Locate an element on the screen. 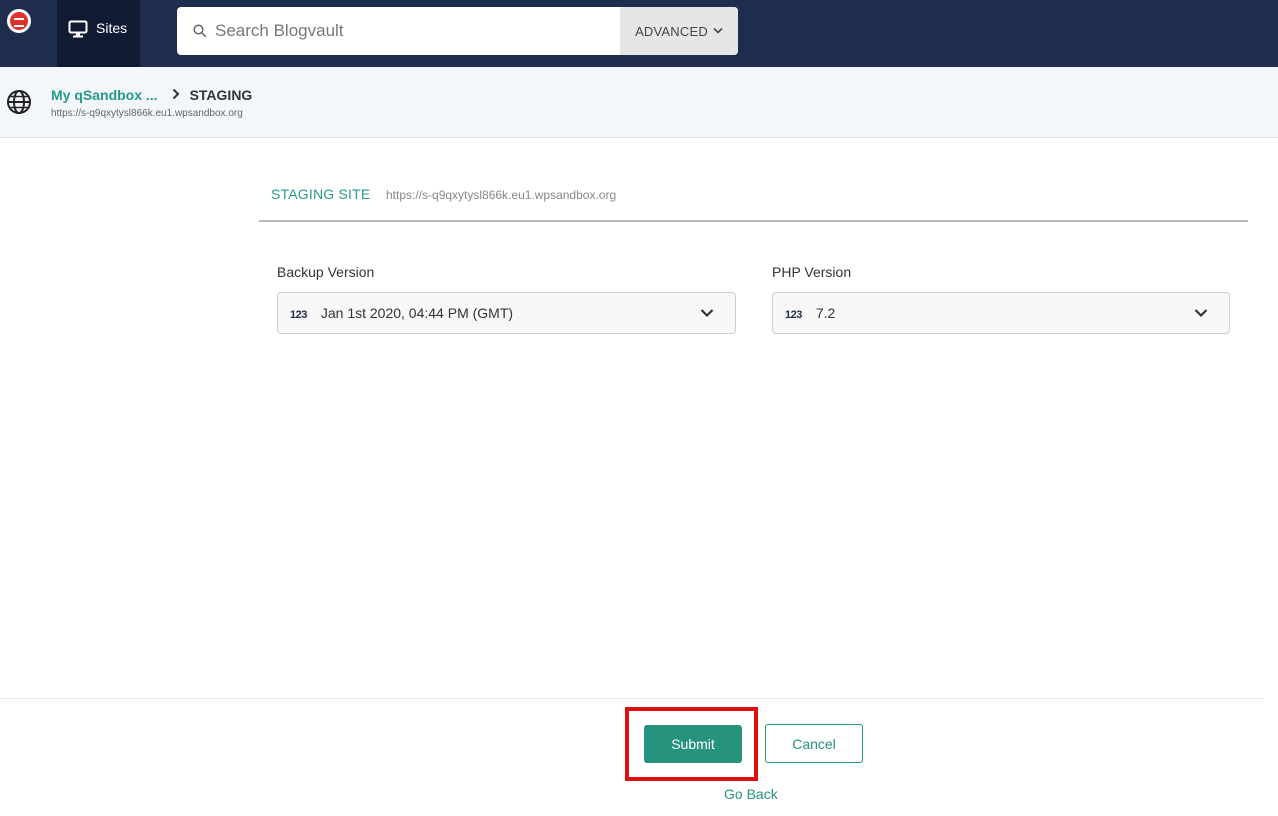 The image size is (1278, 816). breadcrumb-current: STAGING is located at coordinates (221, 95).